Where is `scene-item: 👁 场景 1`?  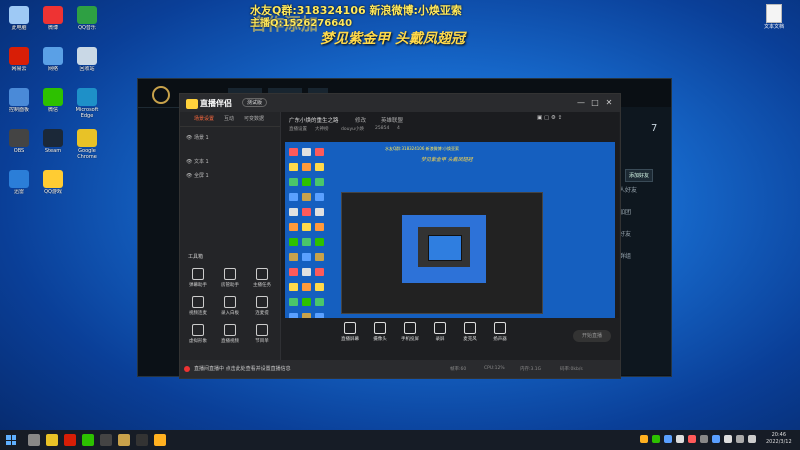
scene-item: 👁 场景 1 is located at coordinates (197, 137).